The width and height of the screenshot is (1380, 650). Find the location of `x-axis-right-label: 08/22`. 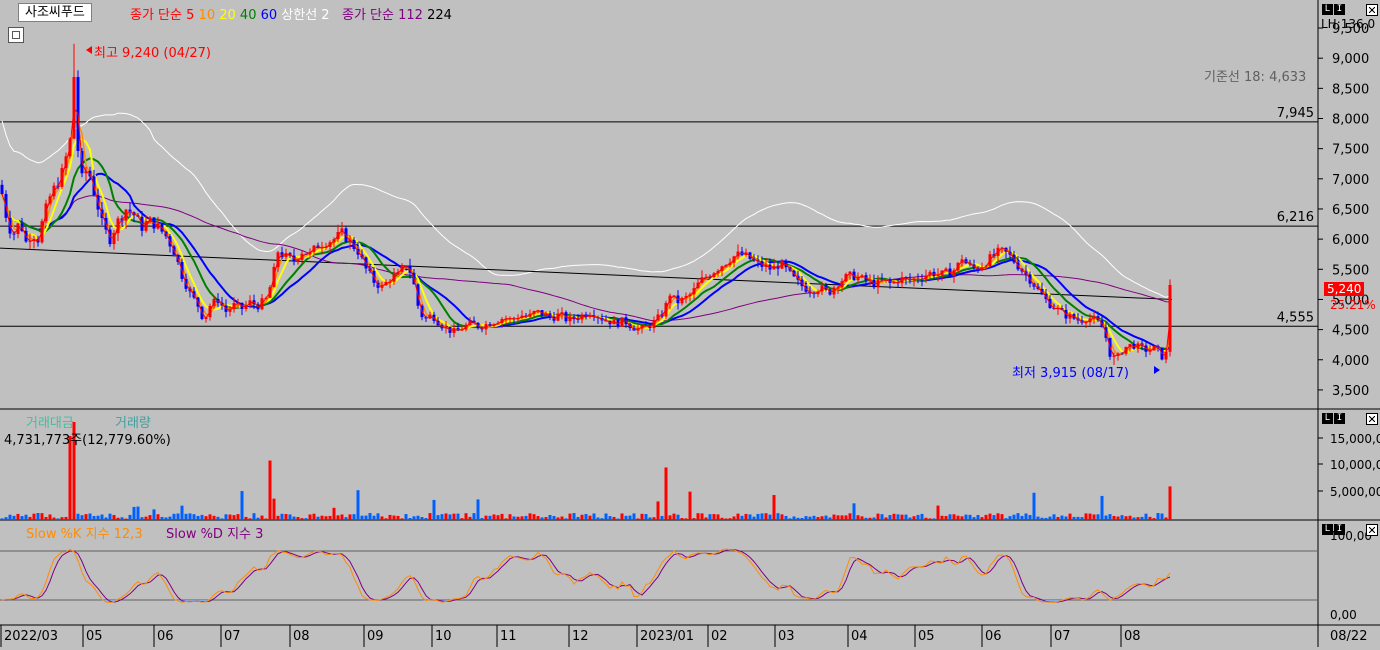

x-axis-right-label: 08/22 is located at coordinates (1348, 636).